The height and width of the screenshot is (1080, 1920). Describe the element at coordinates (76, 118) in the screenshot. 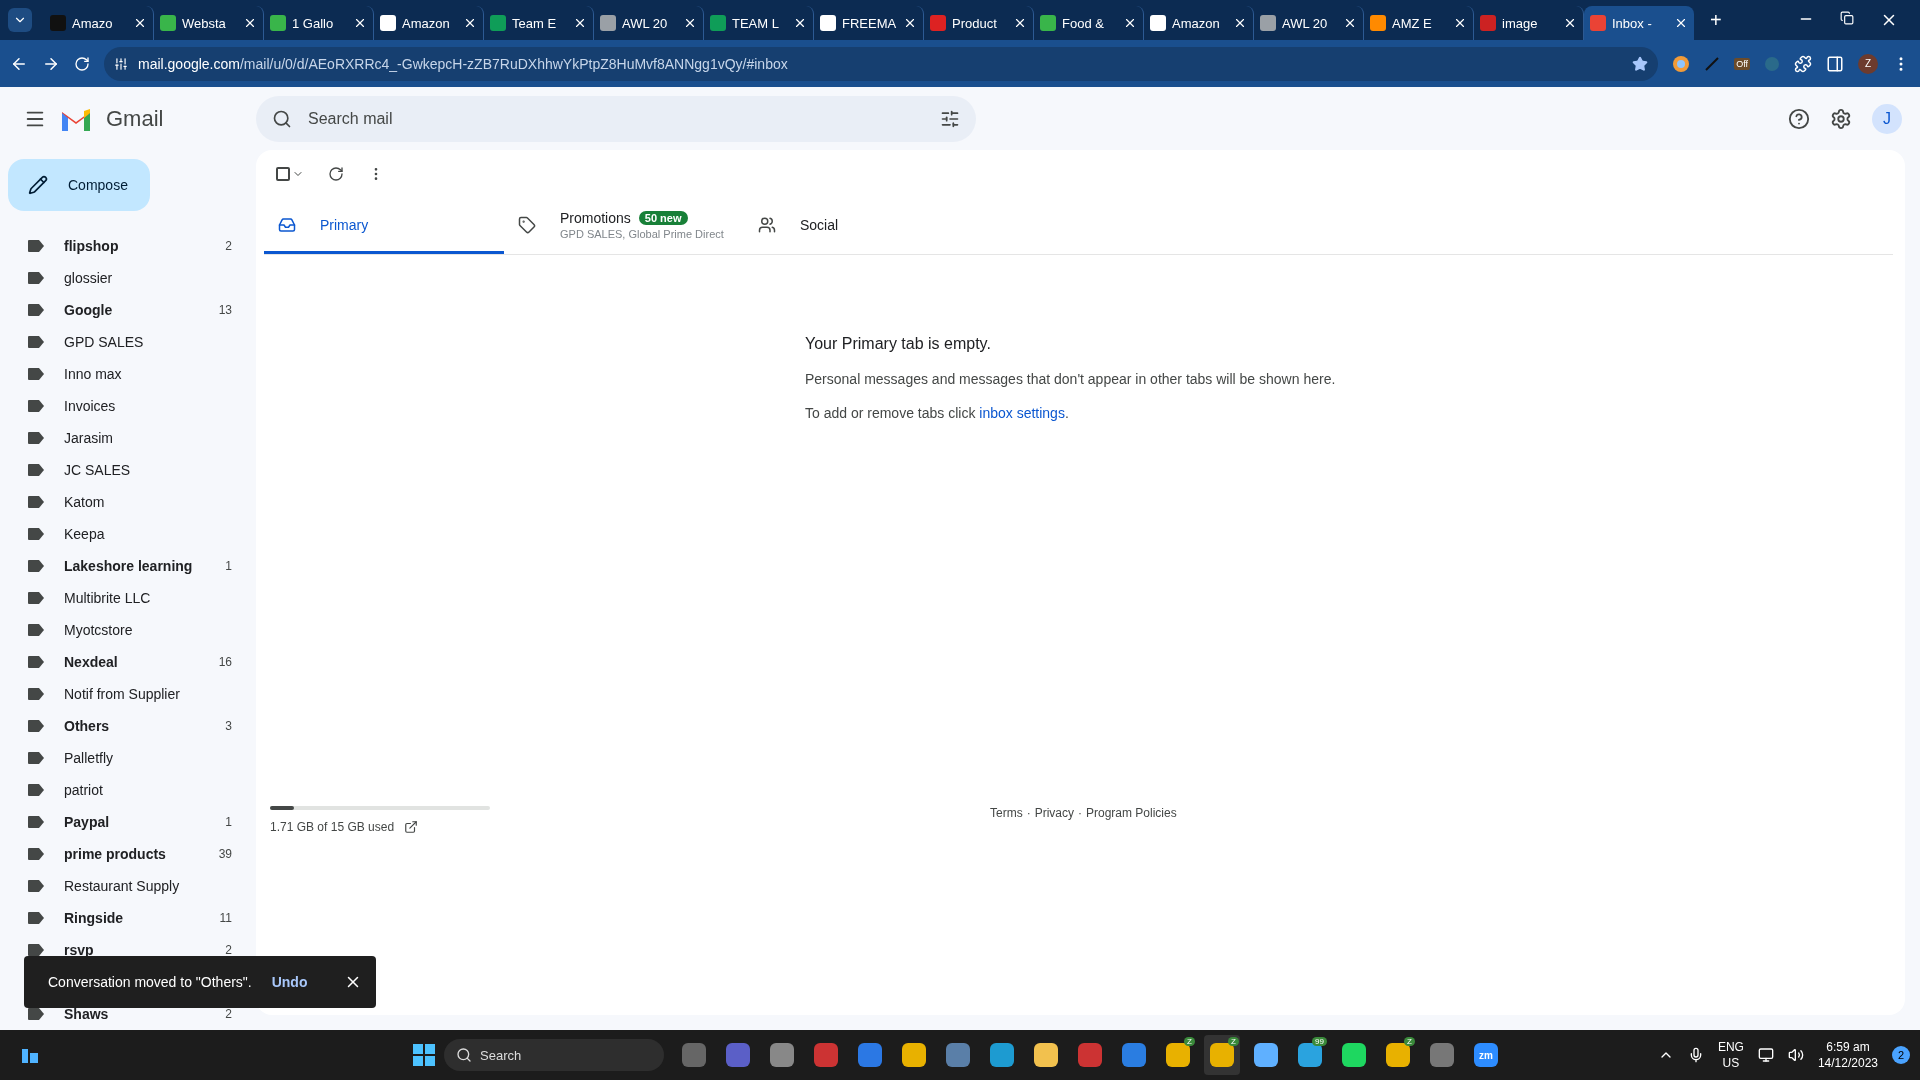

I see `gmail-logo-icon` at that location.